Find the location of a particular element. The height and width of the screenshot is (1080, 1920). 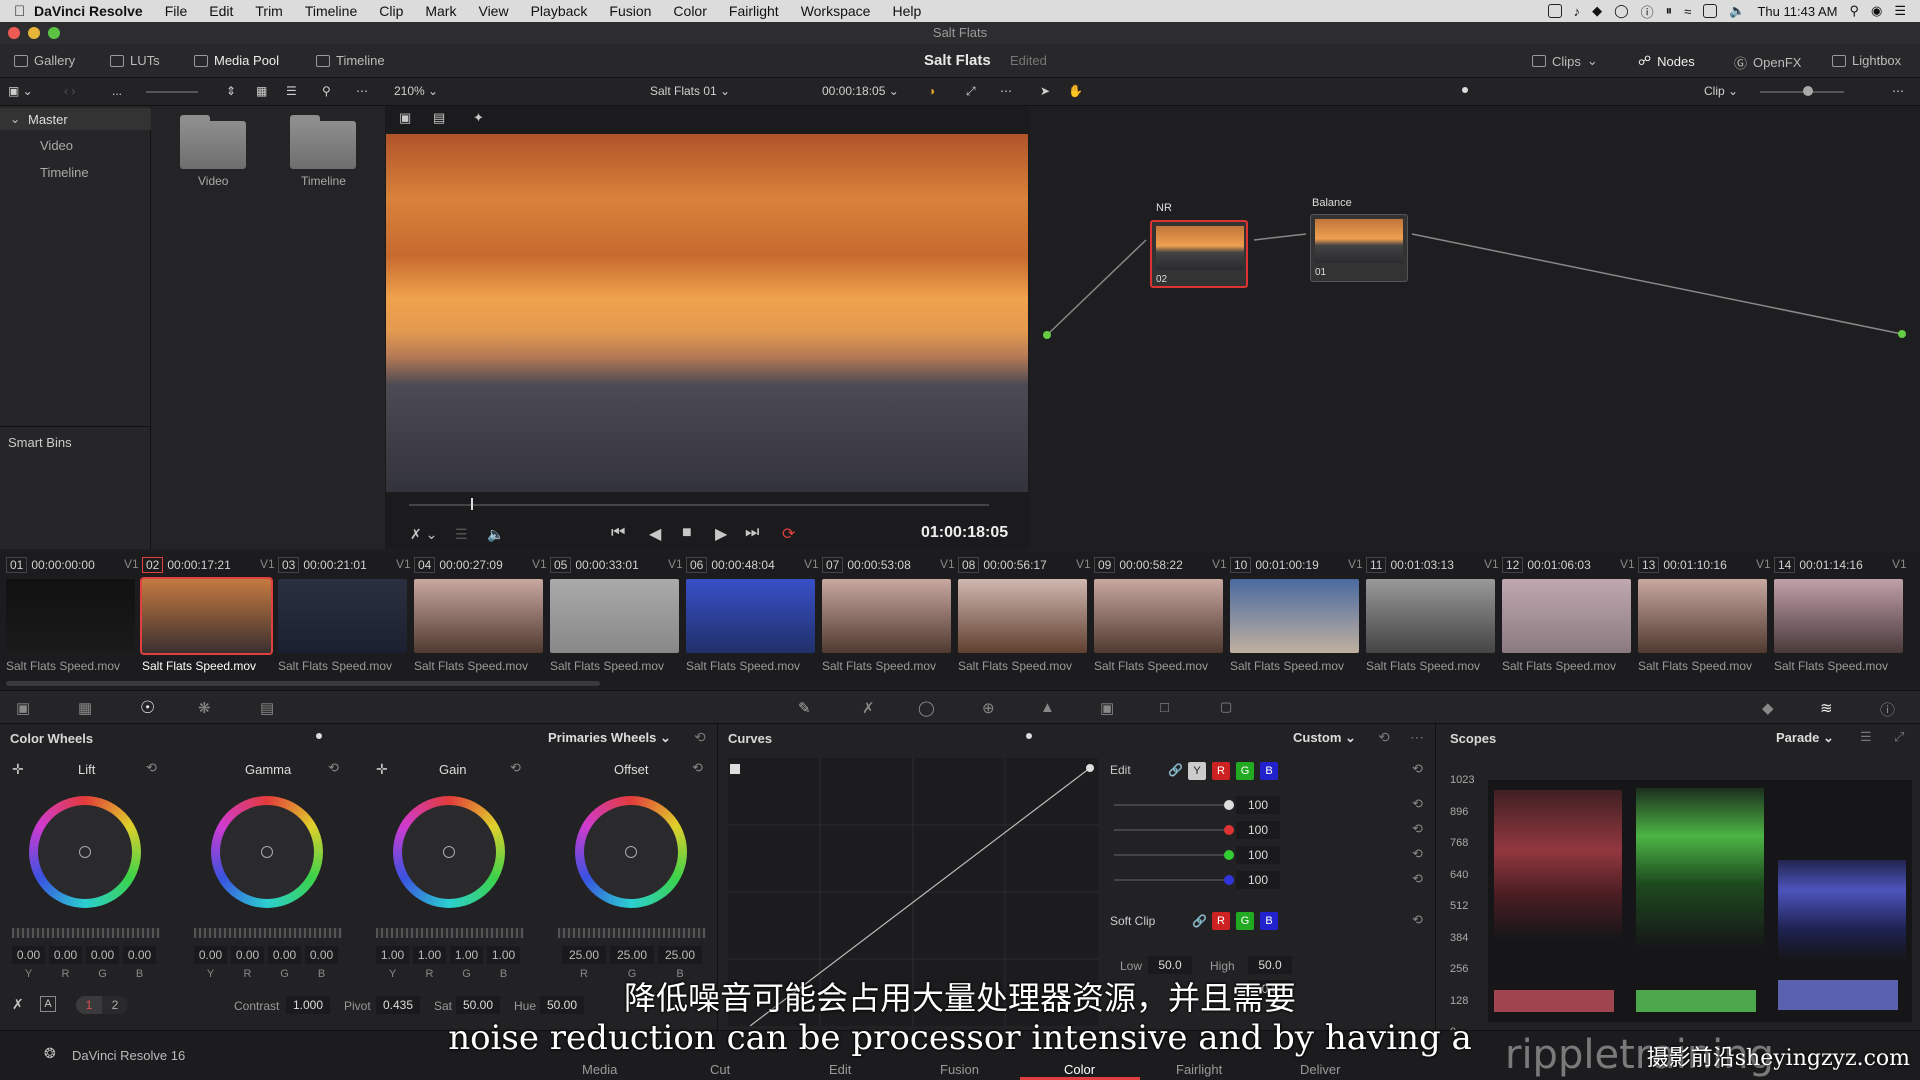

gamma-wheel-handle is located at coordinates (267, 852).